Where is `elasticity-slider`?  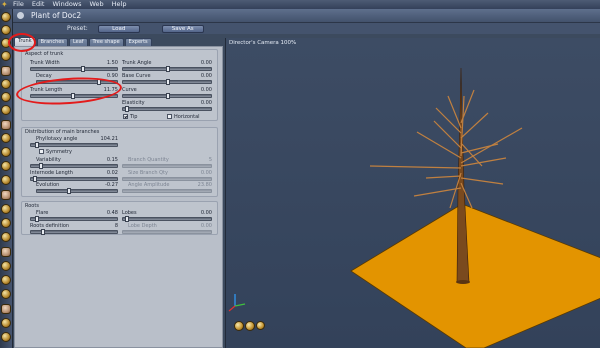
elasticity-slider is located at coordinates (167, 109).